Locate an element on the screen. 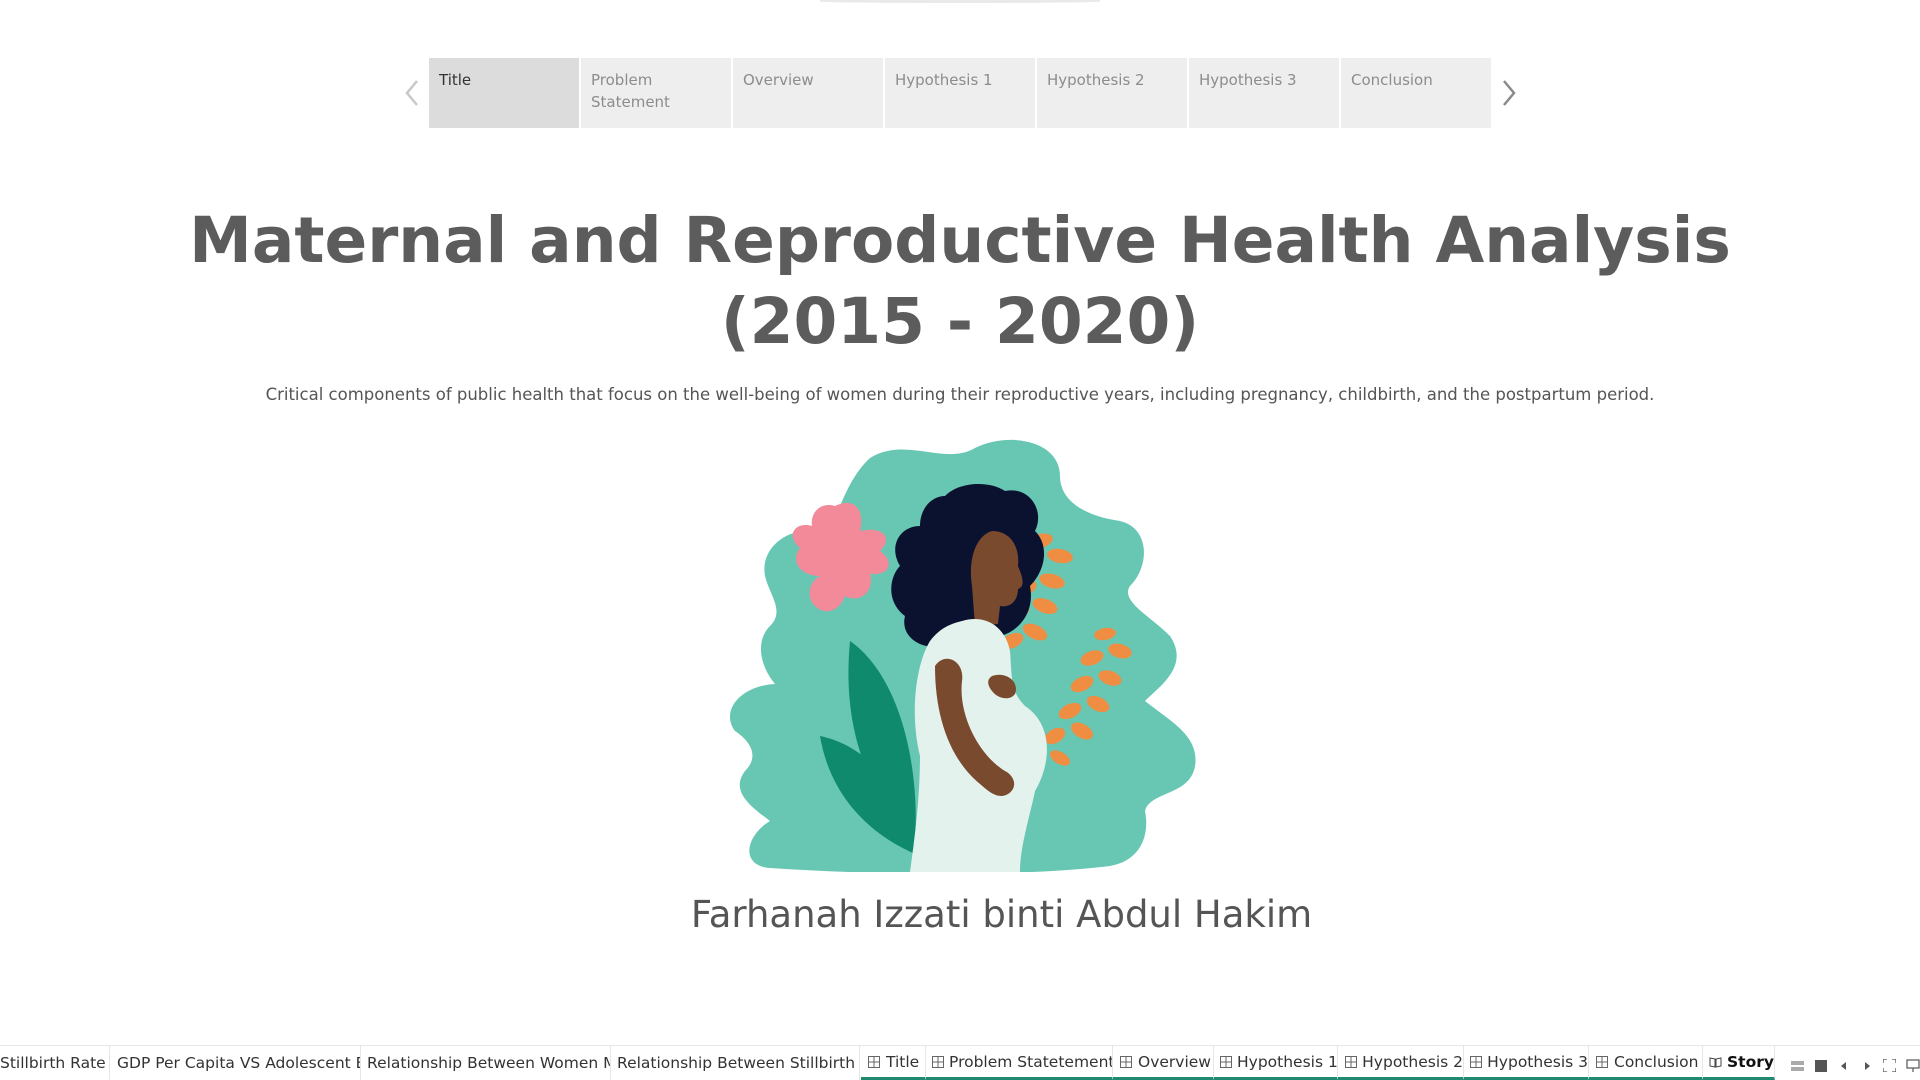 This screenshot has width=1920, height=1080. story-point-conclusion: Conclusion is located at coordinates (1416, 93).